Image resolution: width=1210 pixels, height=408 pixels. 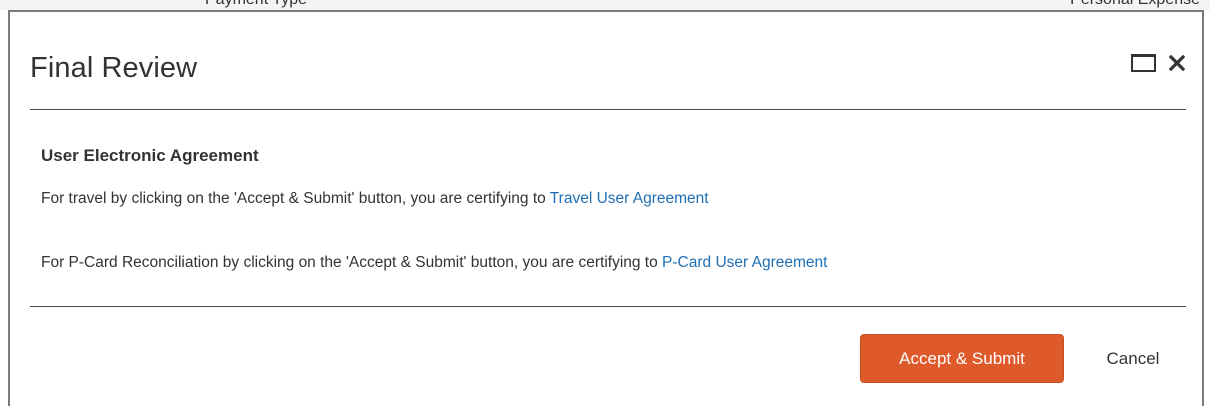 What do you see at coordinates (1135, 4) in the screenshot?
I see `background-personal-expense-label: Personal Expense` at bounding box center [1135, 4].